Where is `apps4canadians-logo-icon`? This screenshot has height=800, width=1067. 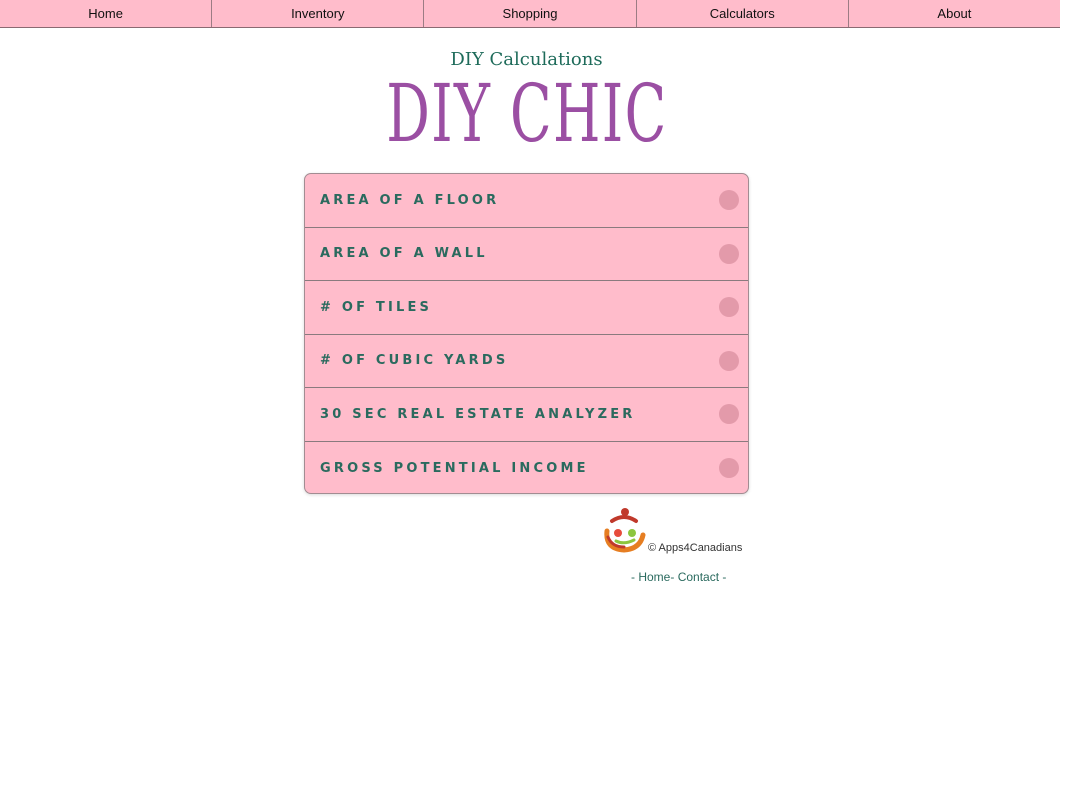
apps4canadians-logo-icon is located at coordinates (625, 530).